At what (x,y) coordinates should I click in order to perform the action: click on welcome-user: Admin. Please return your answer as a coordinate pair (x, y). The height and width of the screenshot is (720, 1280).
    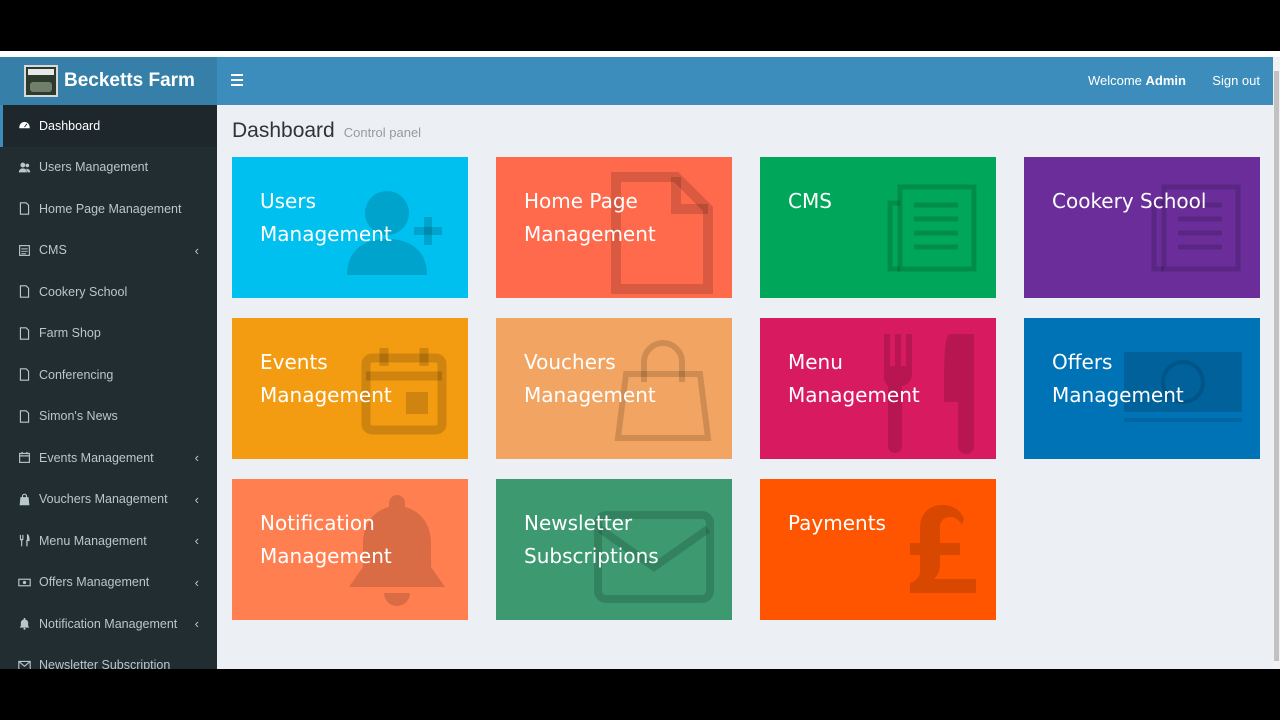
    Looking at the image, I should click on (1165, 80).